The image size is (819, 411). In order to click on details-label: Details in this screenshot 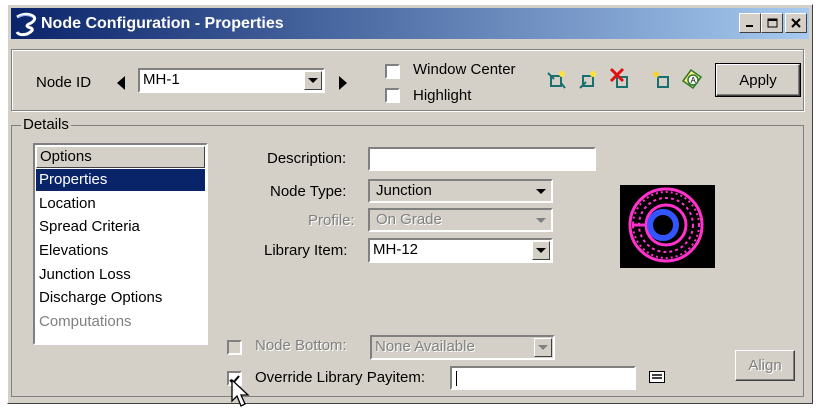, I will do `click(46, 124)`.